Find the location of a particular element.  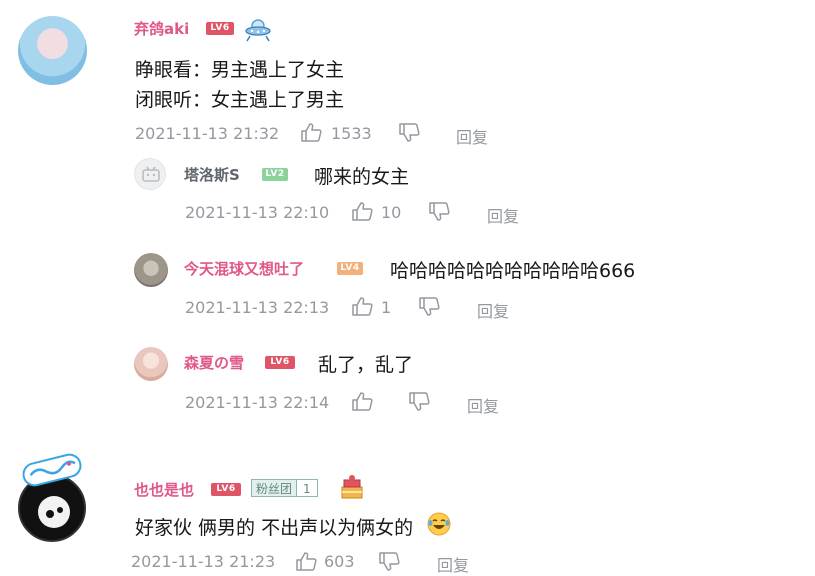

reply-time: 2021-11-13 22:13 is located at coordinates (257, 307).